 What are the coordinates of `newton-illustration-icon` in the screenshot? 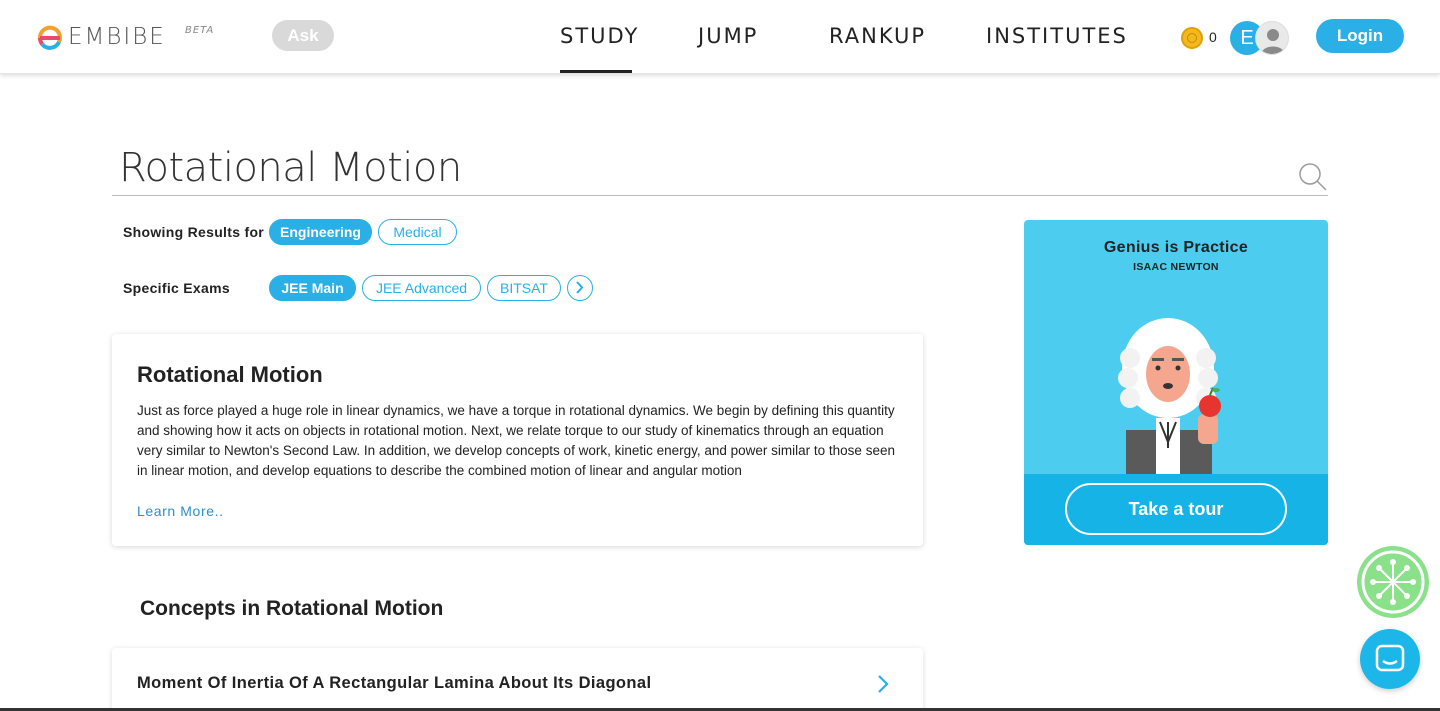 It's located at (1169, 396).